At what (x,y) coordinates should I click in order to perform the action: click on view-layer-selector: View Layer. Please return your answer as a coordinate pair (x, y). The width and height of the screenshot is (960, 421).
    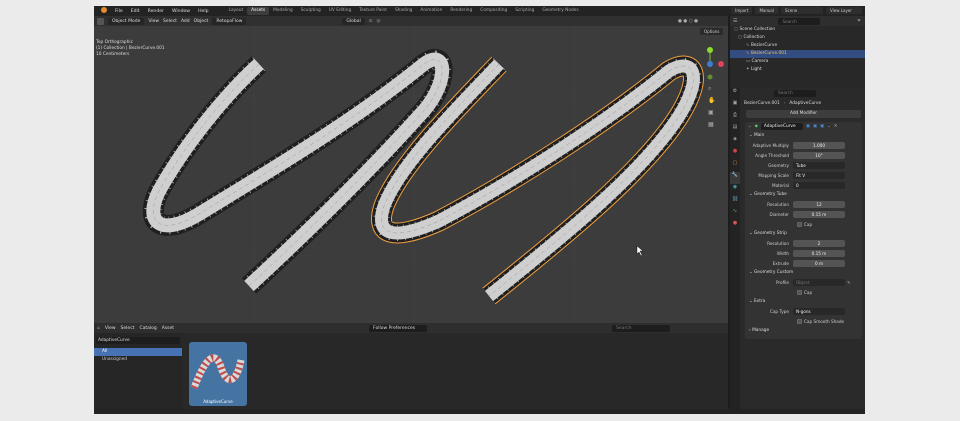
    Looking at the image, I should click on (844, 10).